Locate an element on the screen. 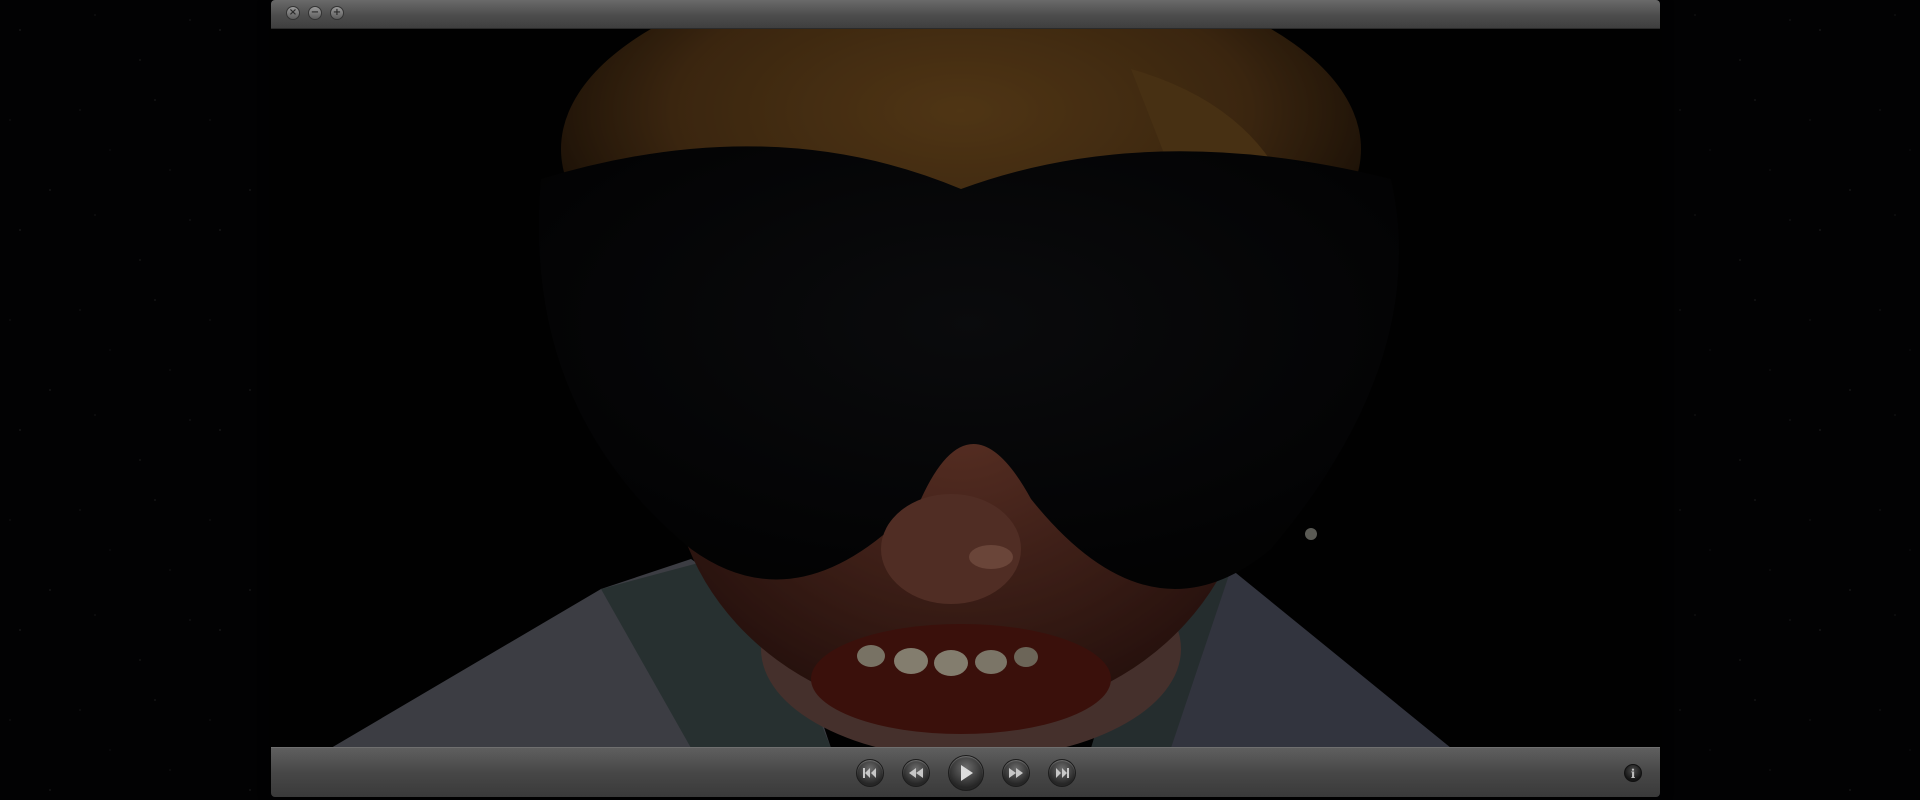  playback-controlbar: i is located at coordinates (965, 772).